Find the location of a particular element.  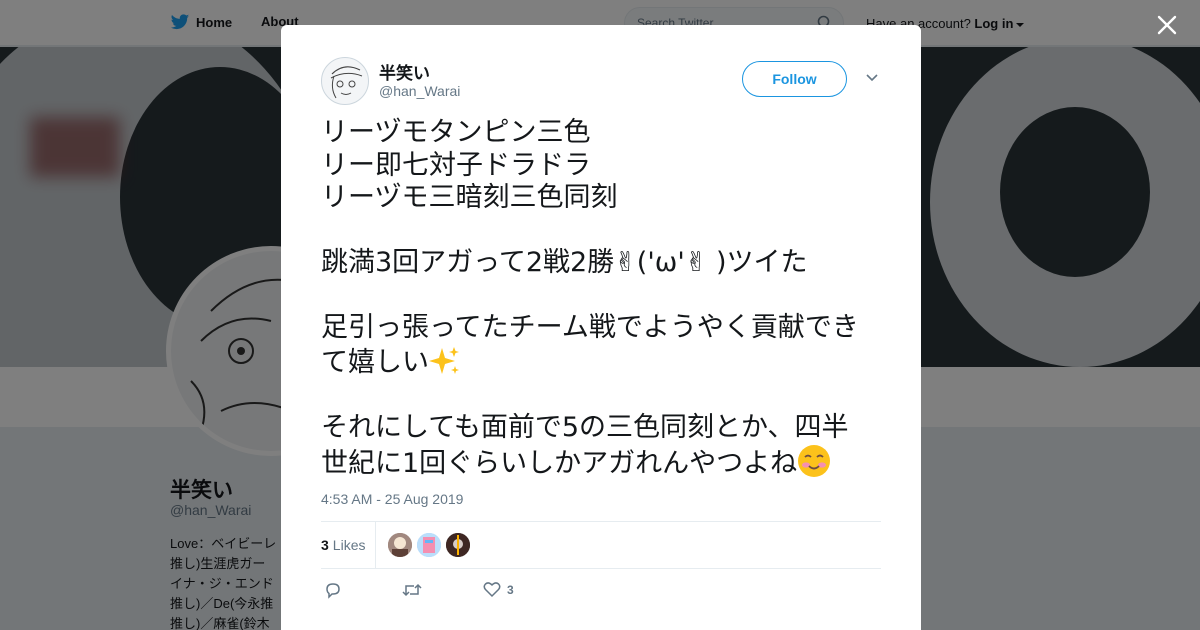

avatar-drawing is located at coordinates (346, 82).